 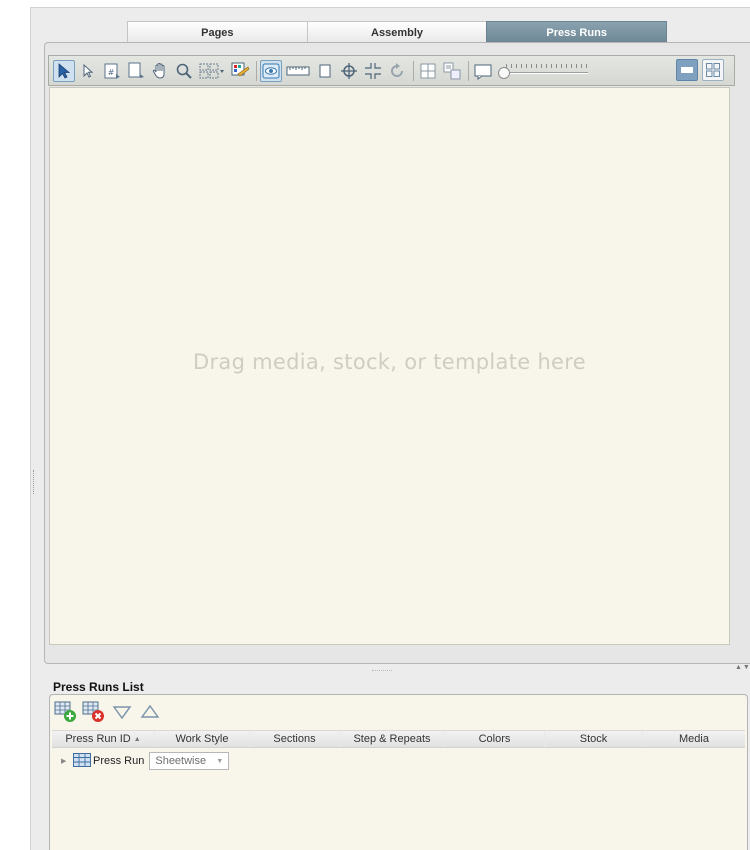 What do you see at coordinates (220, 761) in the screenshot?
I see `chevron-down-icon: ▼` at bounding box center [220, 761].